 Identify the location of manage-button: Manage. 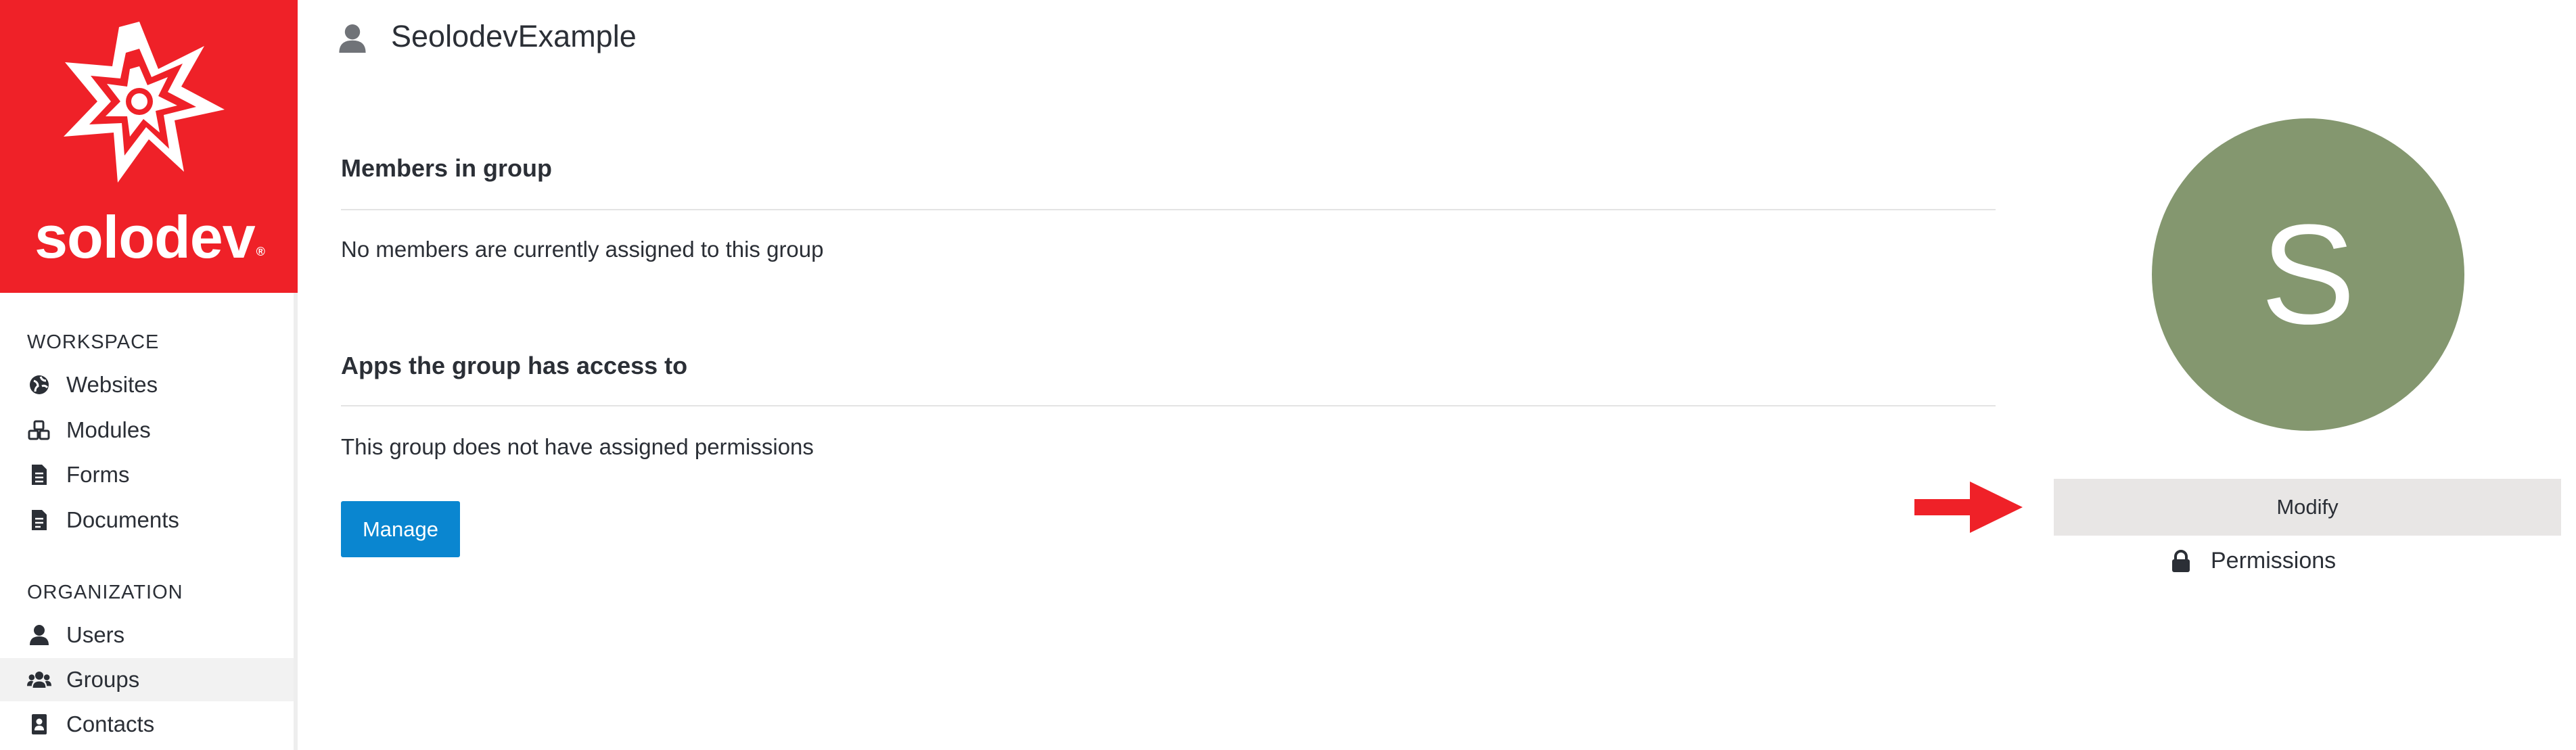
(400, 529).